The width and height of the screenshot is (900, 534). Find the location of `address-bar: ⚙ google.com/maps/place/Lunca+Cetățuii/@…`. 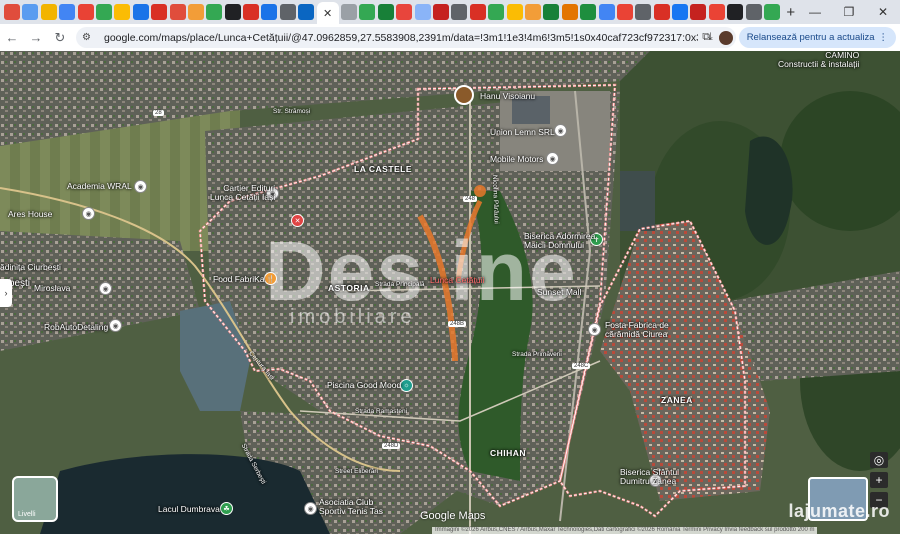

address-bar: ⚙ google.com/maps/place/Lunca+Cetățuii/@… is located at coordinates (406, 37).